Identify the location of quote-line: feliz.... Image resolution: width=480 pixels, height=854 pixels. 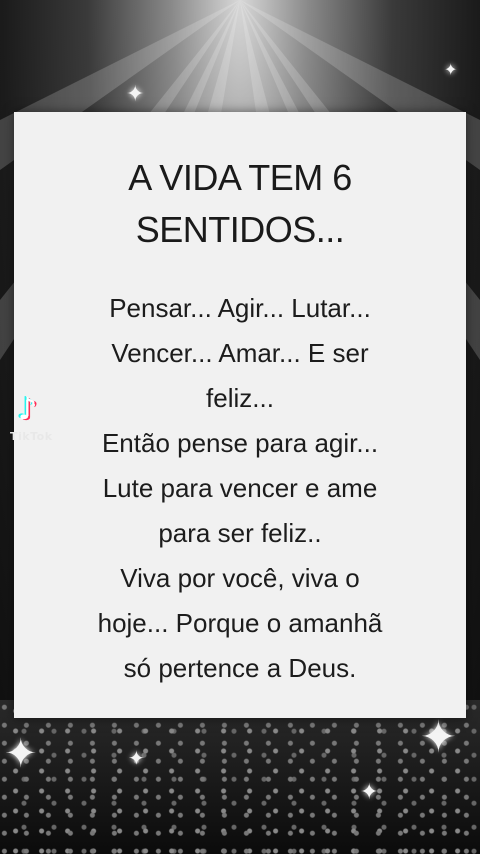
(240, 398).